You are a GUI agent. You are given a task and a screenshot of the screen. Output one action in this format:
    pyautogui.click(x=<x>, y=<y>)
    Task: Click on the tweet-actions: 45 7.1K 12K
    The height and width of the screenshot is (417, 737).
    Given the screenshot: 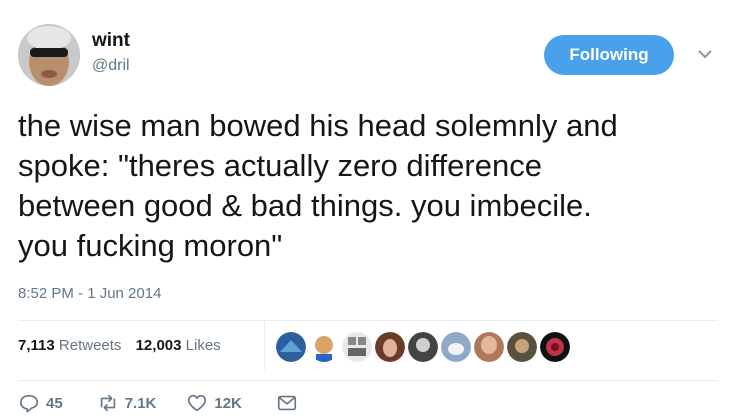 What is the action you would take?
    pyautogui.click(x=161, y=403)
    